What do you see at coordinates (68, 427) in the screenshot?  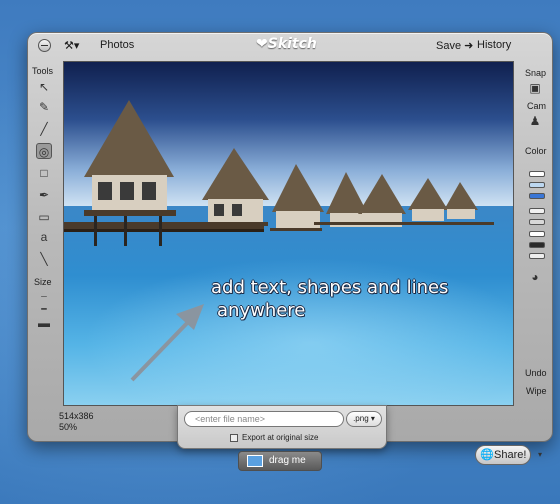 I see `zoom-level: 50%` at bounding box center [68, 427].